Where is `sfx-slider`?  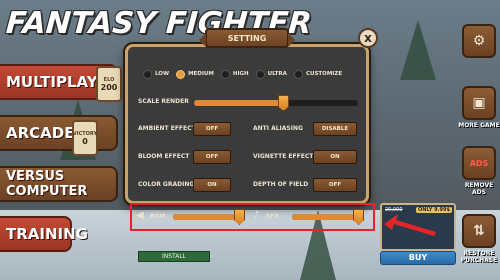 sfx-slider is located at coordinates (328, 217).